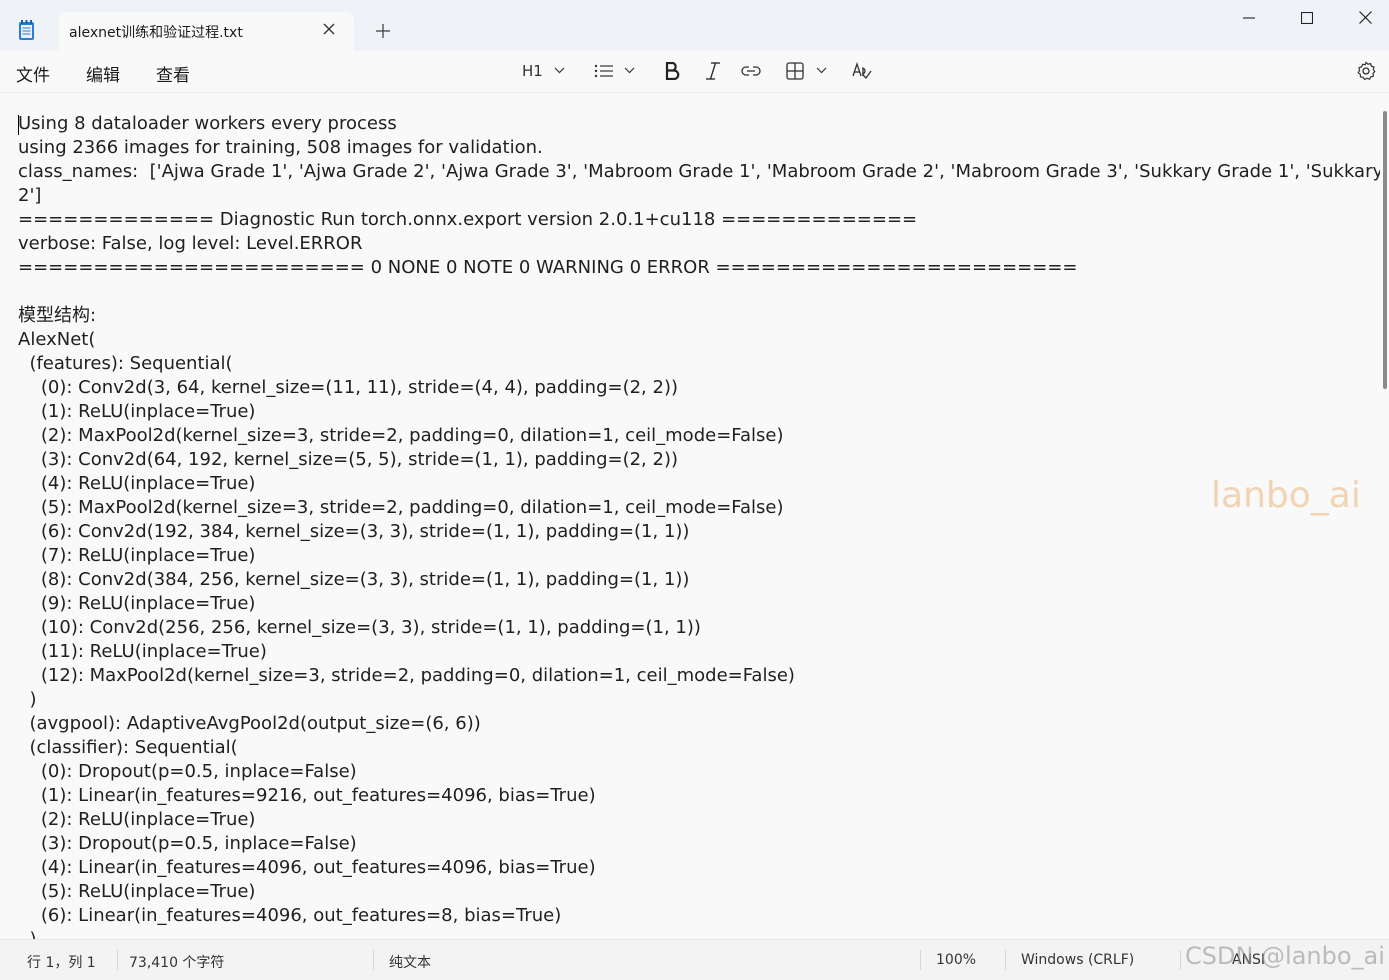 This screenshot has width=1389, height=980. I want to click on text-format: 纯文本, so click(410, 963).